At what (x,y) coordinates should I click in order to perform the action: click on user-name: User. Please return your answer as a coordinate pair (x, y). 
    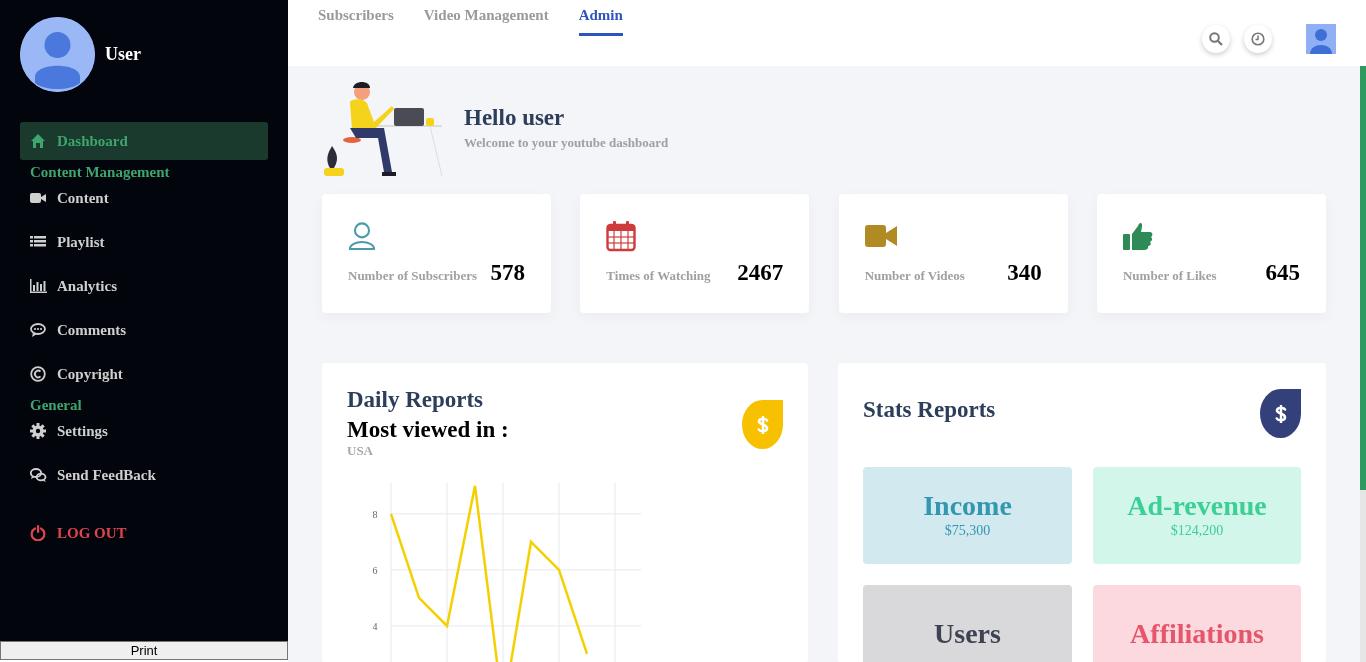
    Looking at the image, I should click on (123, 54).